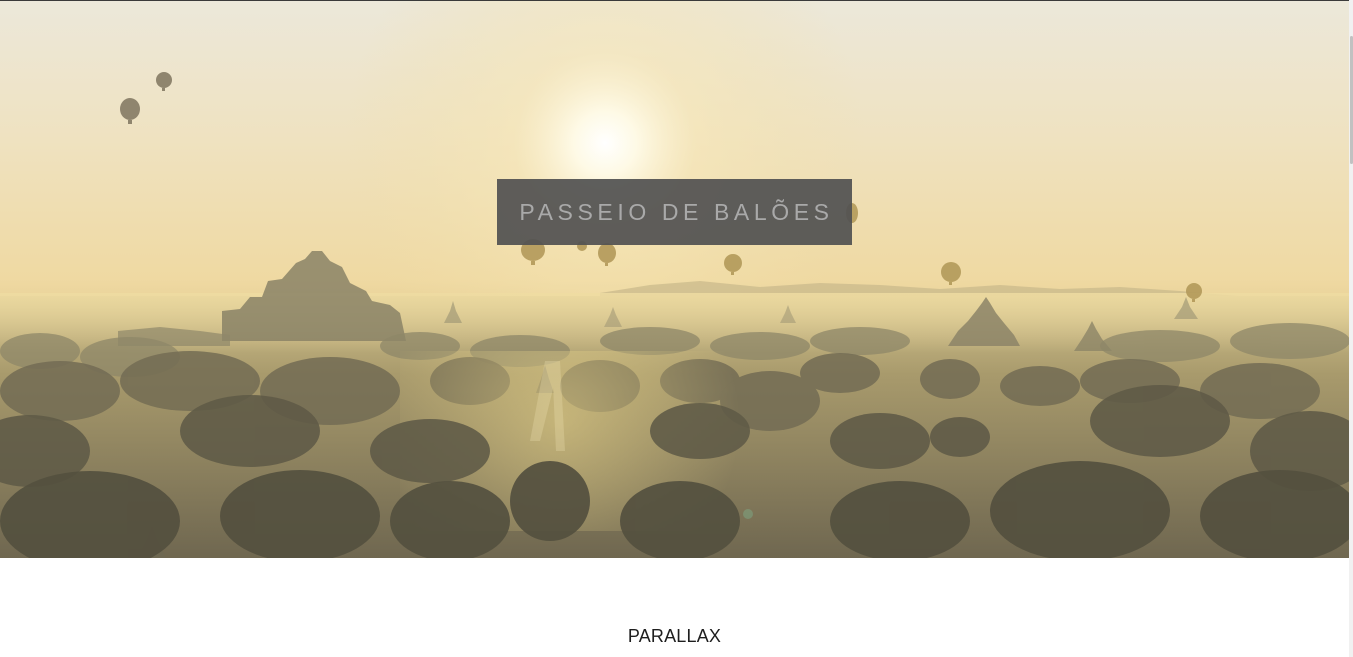 The height and width of the screenshot is (657, 1353). I want to click on section-heading: PARALLAX, so click(674, 636).